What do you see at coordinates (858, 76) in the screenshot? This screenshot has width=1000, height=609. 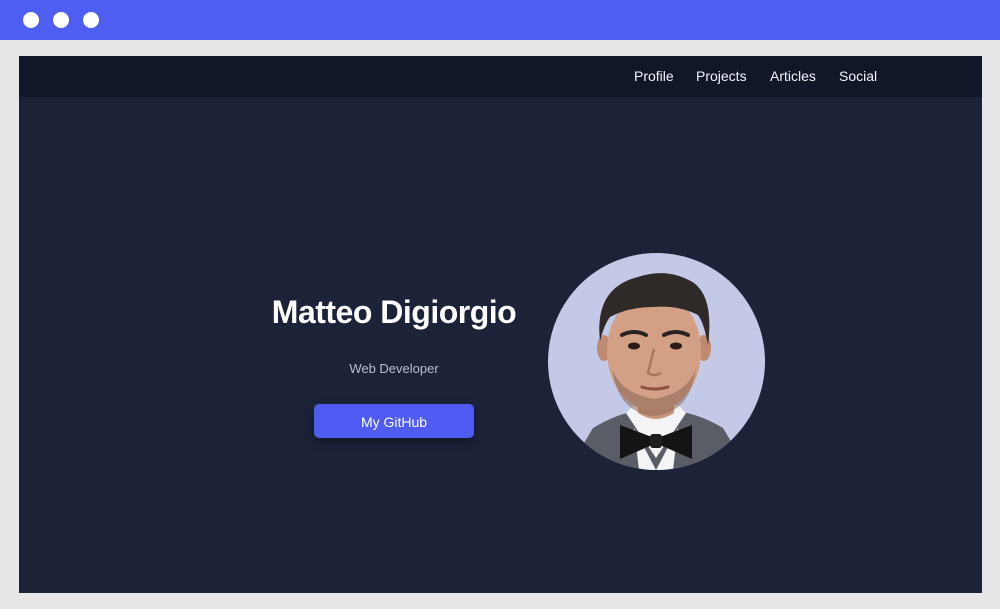 I see `nav-link-social: Social` at bounding box center [858, 76].